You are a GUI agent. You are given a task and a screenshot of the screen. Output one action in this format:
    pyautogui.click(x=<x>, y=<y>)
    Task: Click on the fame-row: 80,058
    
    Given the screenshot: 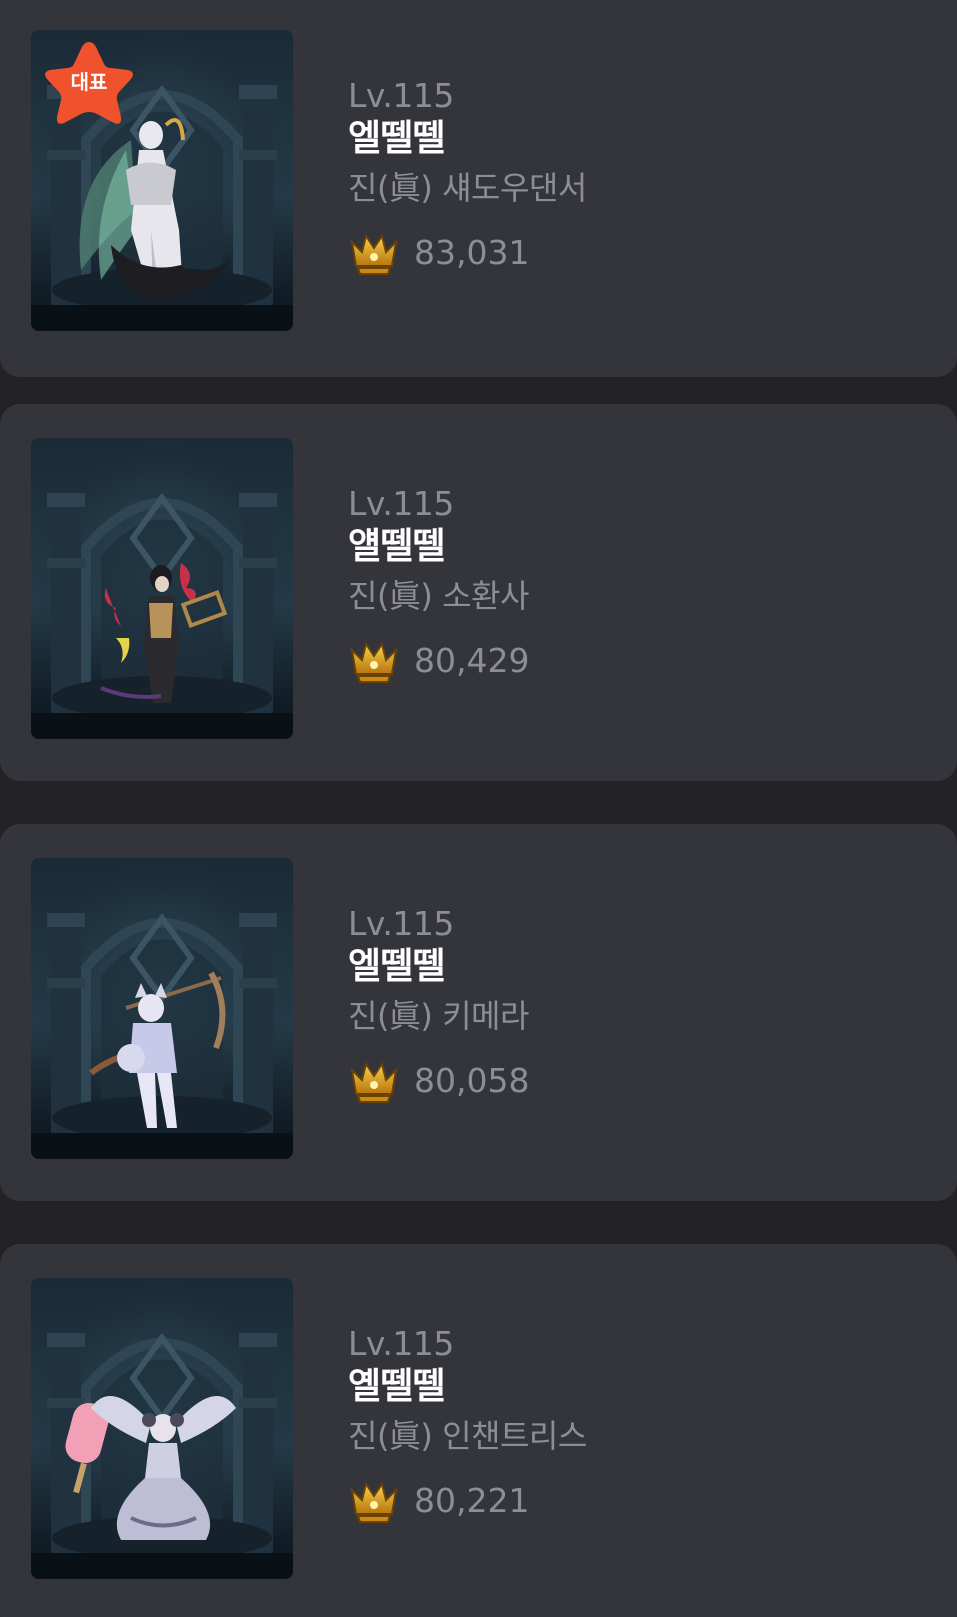 What is the action you would take?
    pyautogui.click(x=438, y=1080)
    